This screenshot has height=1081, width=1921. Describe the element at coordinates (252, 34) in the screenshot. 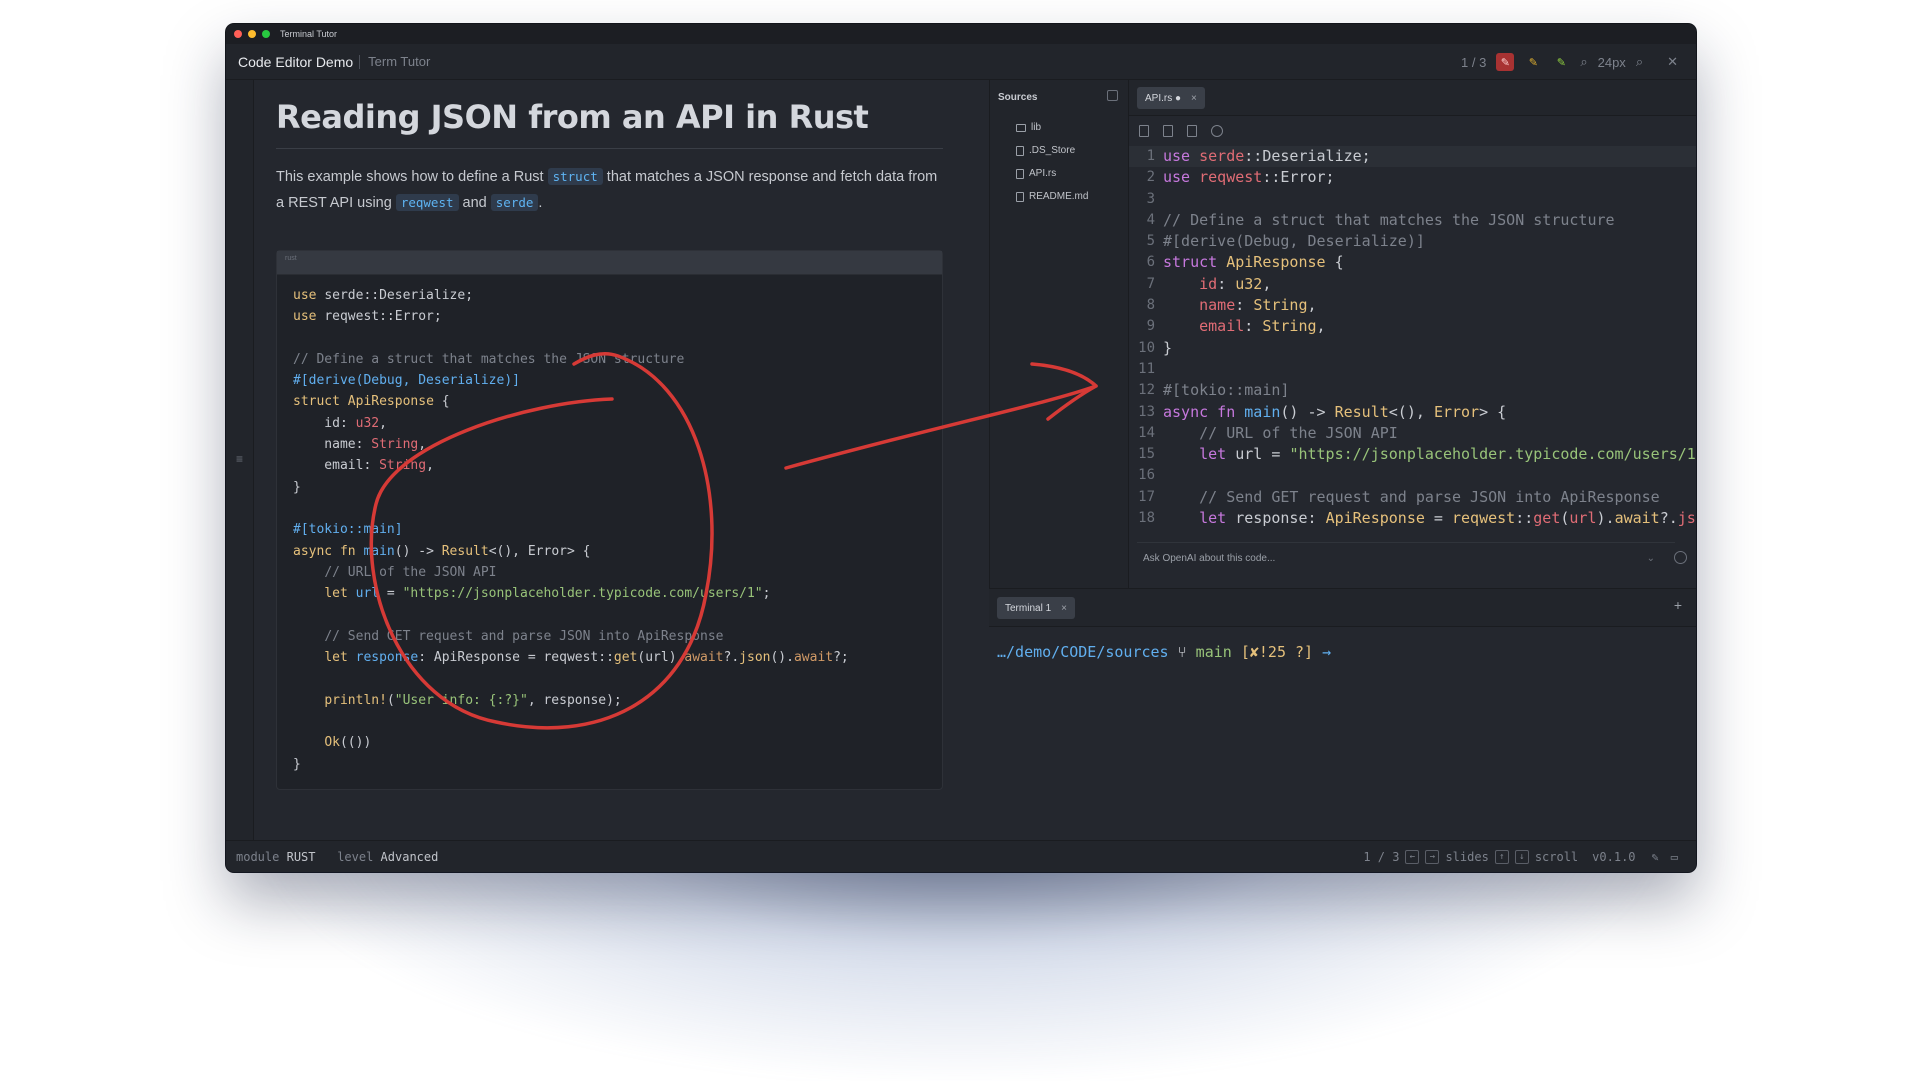

I see `minimize-window-button` at that location.